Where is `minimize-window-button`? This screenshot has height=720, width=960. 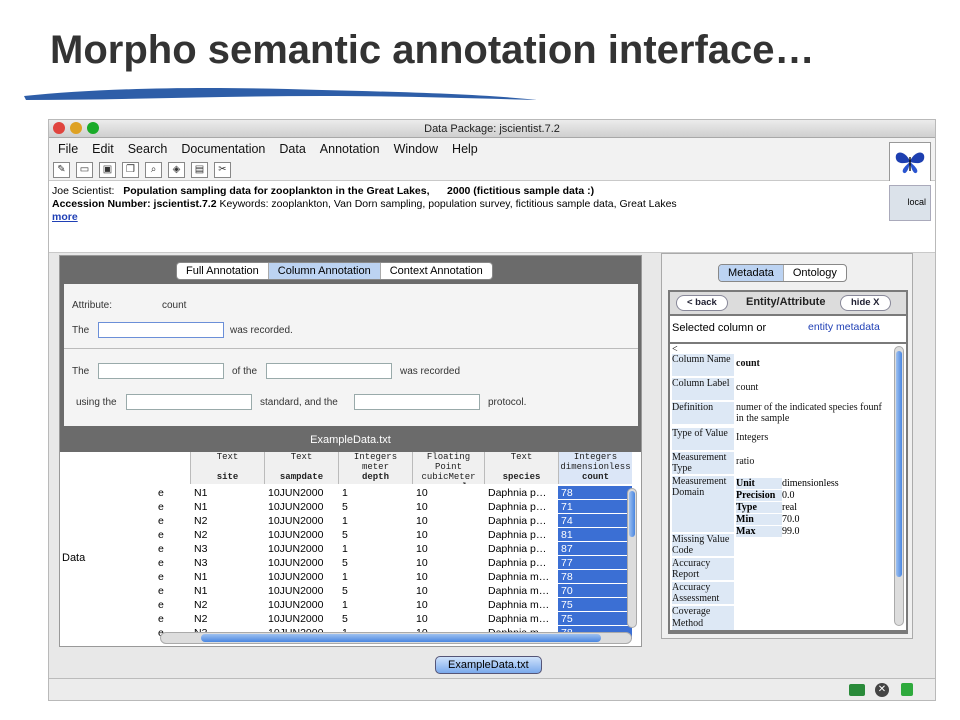 minimize-window-button is located at coordinates (76, 128).